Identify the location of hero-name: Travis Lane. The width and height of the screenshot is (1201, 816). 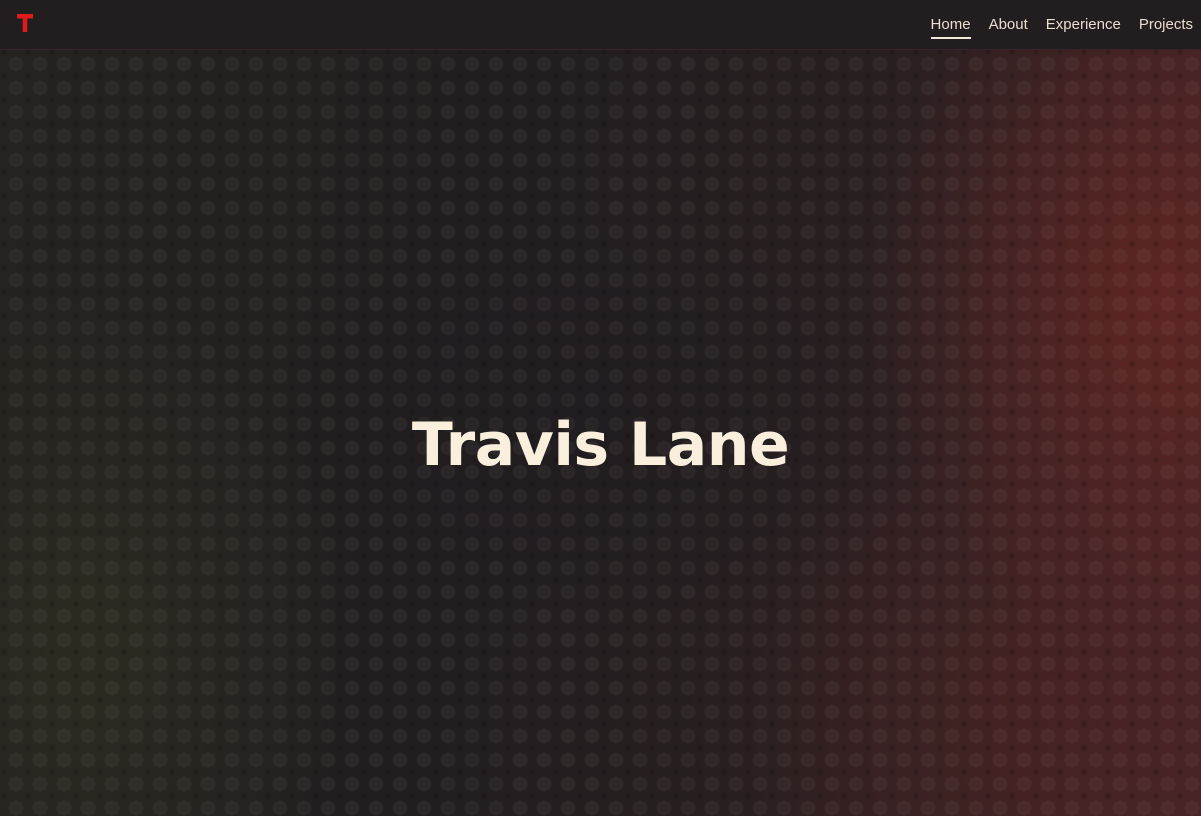
(600, 445).